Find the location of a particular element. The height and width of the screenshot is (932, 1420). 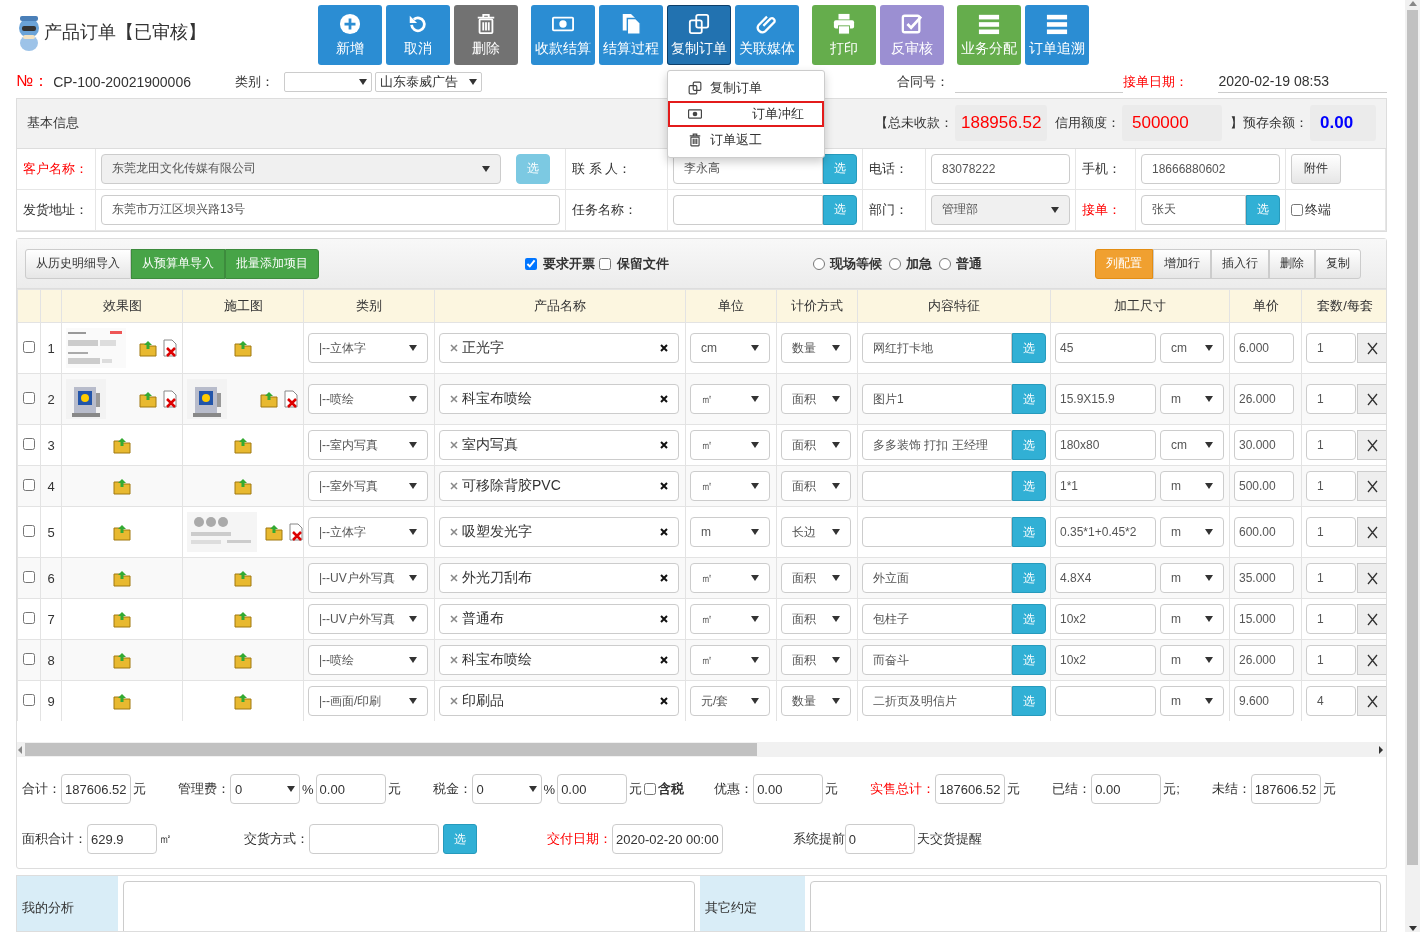

category-dropdown: |--室内写真 is located at coordinates (368, 445).